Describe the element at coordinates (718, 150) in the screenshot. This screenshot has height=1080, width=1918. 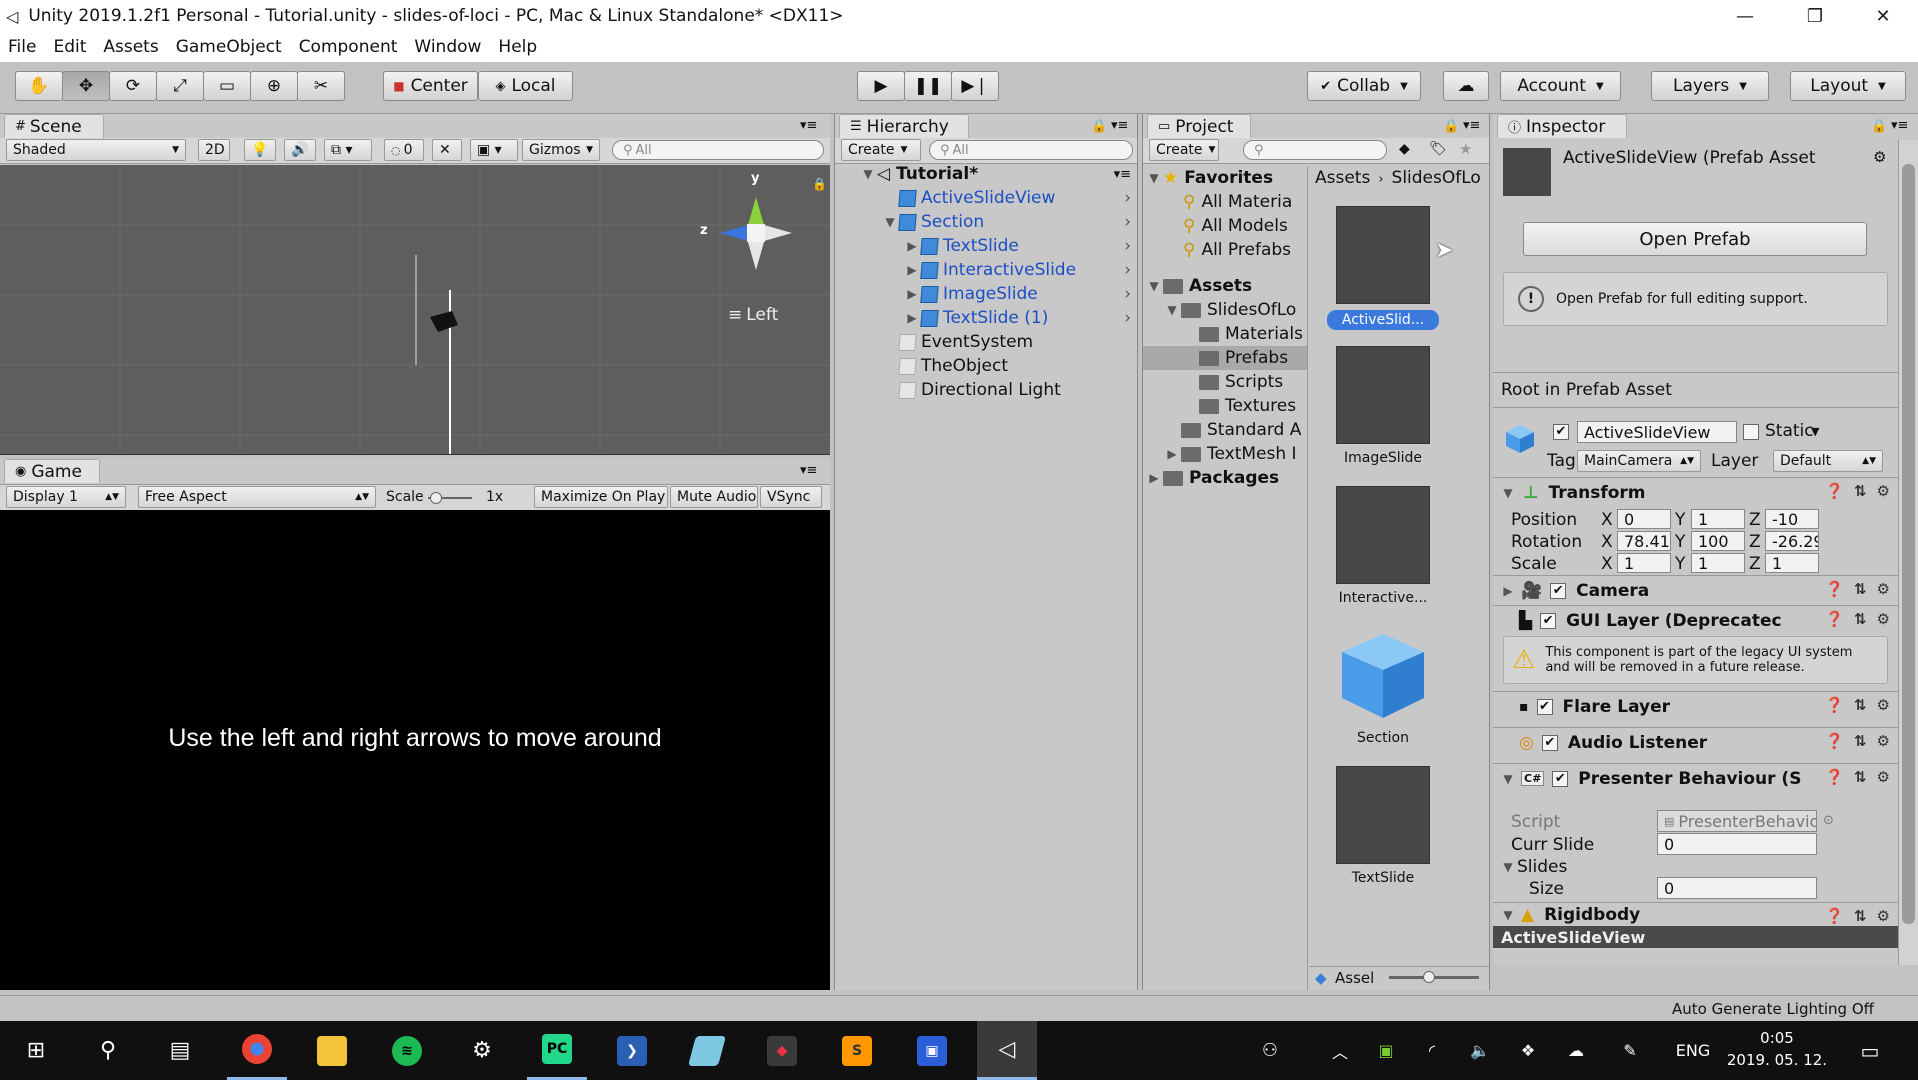
I see `scene-search-input: ⚲ All` at that location.